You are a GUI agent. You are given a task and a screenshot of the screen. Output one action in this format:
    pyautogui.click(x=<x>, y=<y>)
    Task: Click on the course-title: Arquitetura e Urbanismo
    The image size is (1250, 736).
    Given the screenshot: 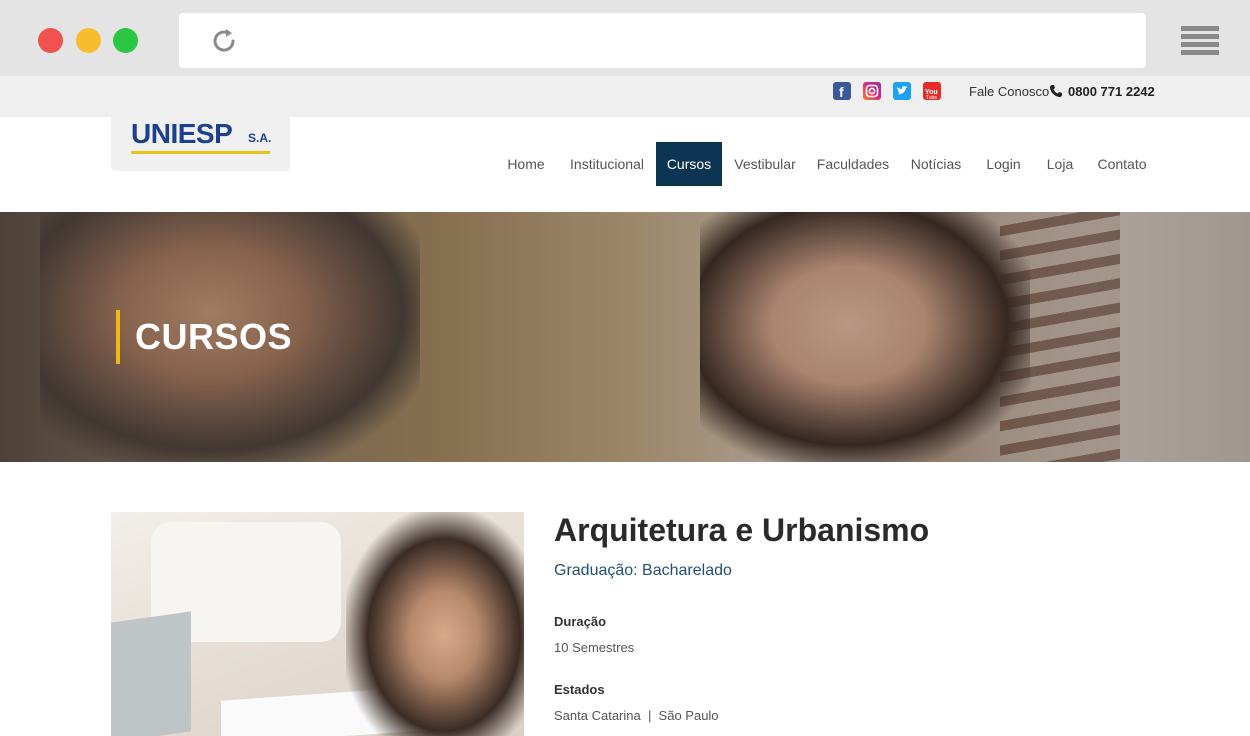 What is the action you would take?
    pyautogui.click(x=742, y=530)
    